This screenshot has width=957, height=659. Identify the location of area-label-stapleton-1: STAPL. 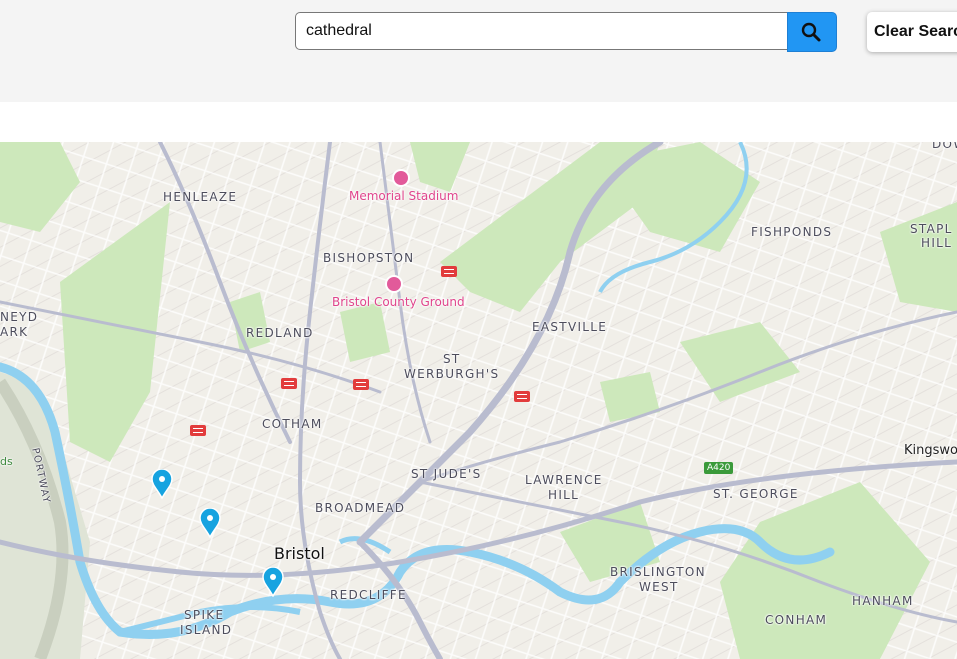
(931, 229).